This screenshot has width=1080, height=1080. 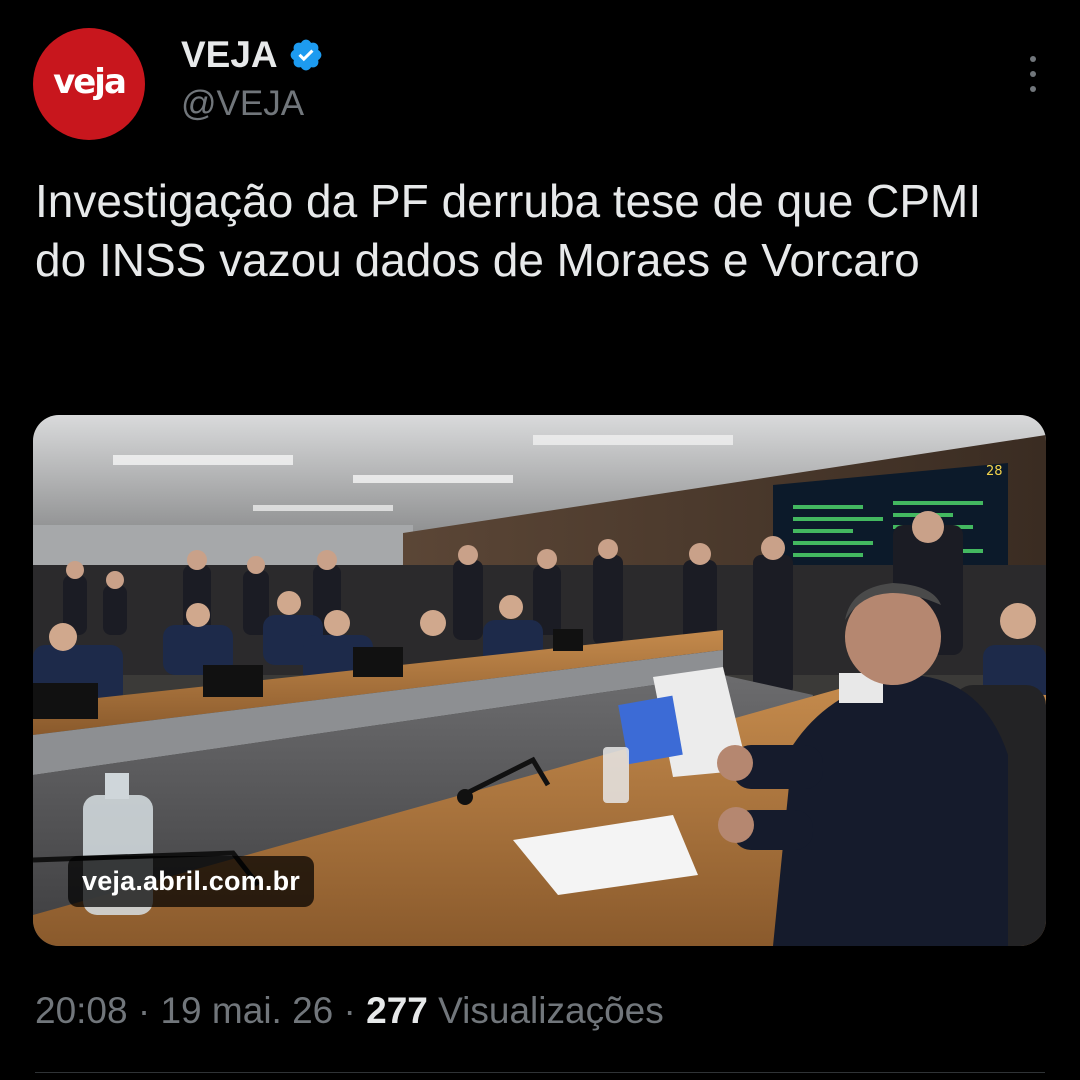 What do you see at coordinates (81, 1010) in the screenshot?
I see `tweet-time: 20:08` at bounding box center [81, 1010].